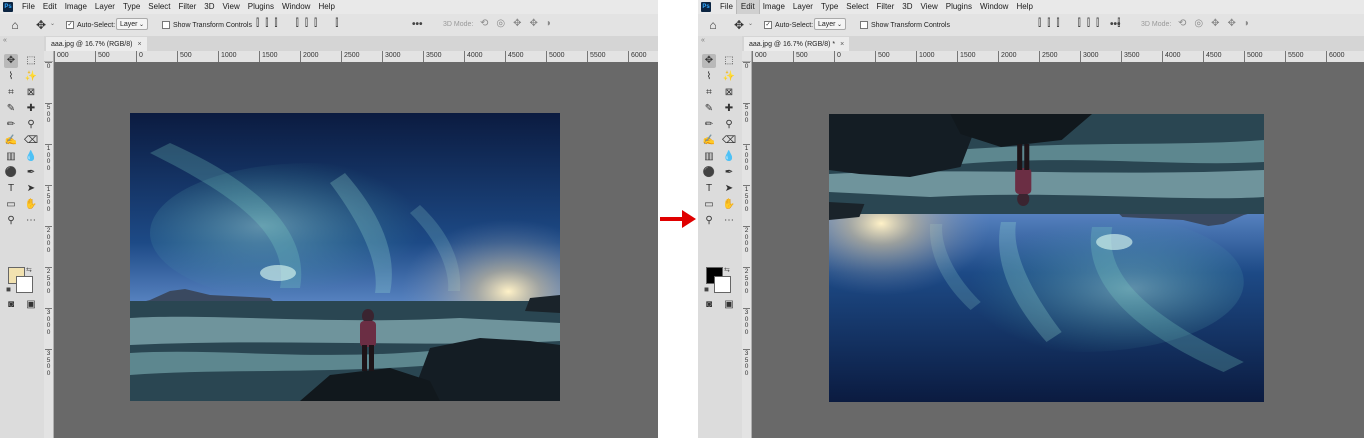 The image size is (1364, 438). I want to click on checkbox-unchecked-icon, so click(864, 25).